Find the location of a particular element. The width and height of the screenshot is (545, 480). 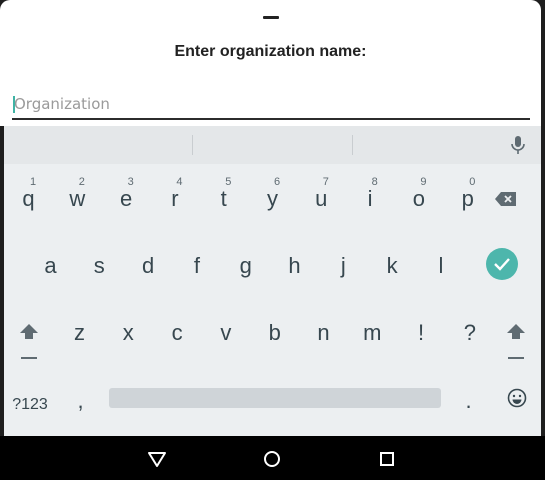

key-label: l is located at coordinates (441, 265).